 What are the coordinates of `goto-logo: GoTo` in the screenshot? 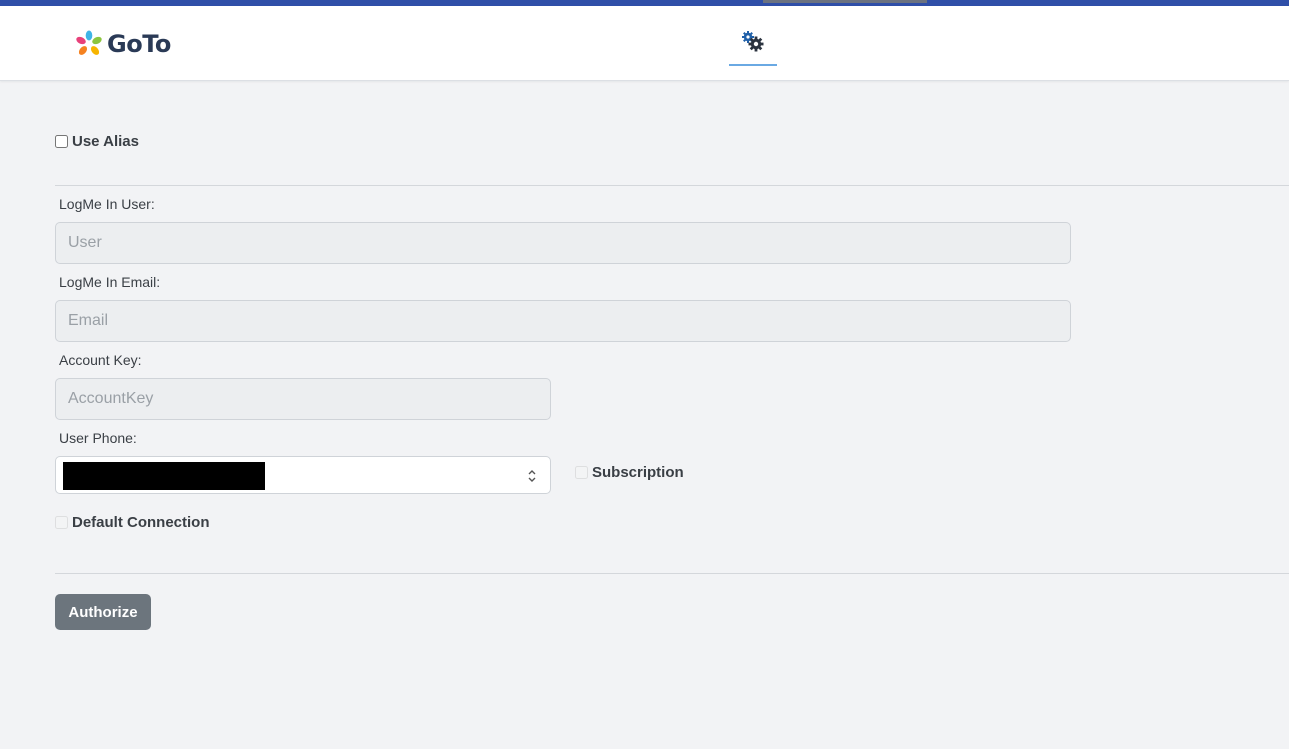 It's located at (122, 44).